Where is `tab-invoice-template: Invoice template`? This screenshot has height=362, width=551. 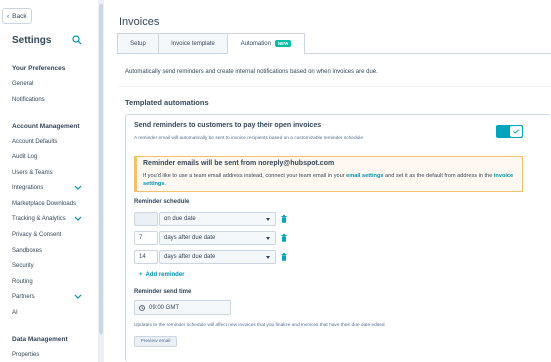 tab-invoice-template: Invoice template is located at coordinates (193, 43).